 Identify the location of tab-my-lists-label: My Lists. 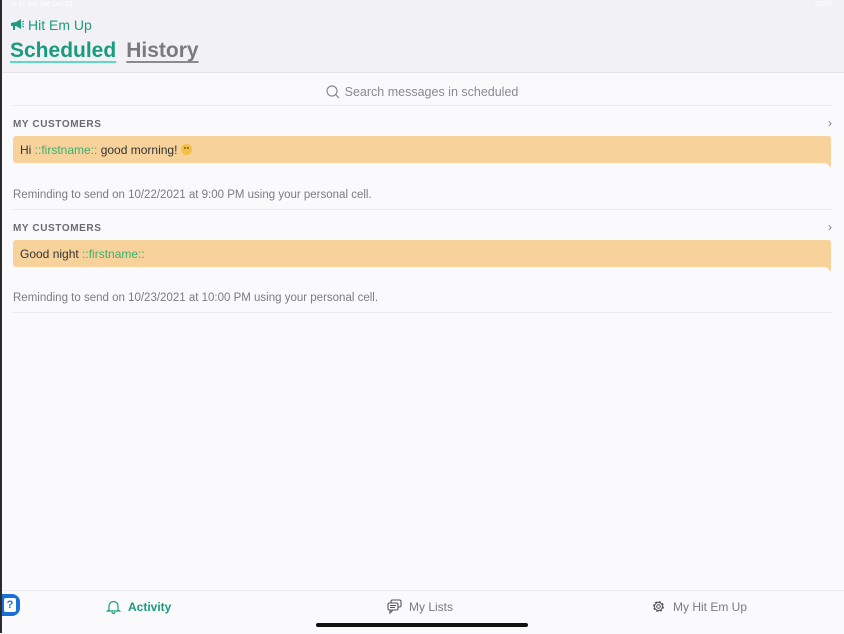
(431, 606).